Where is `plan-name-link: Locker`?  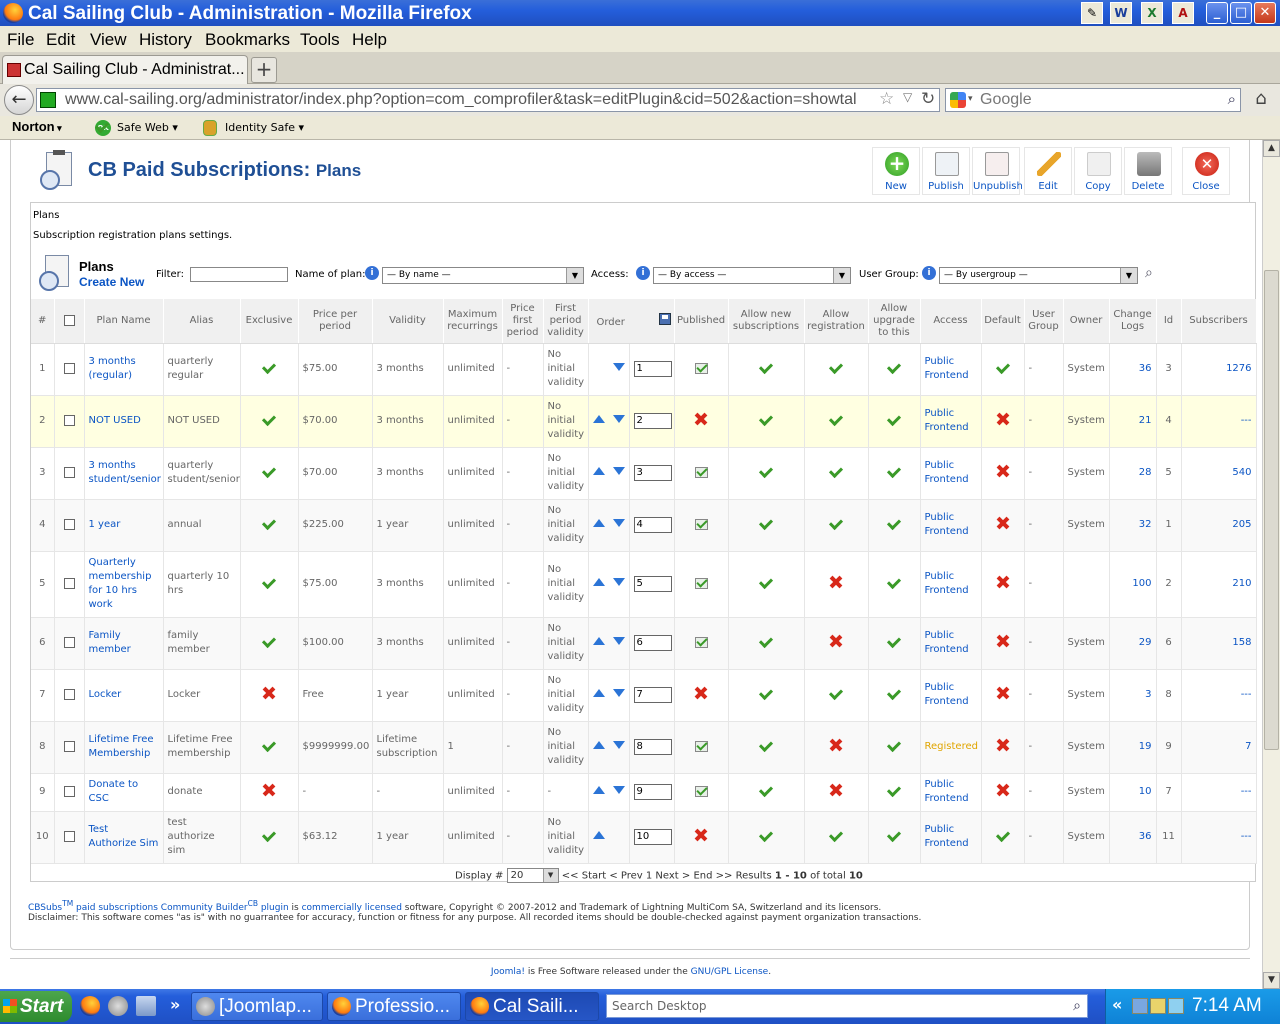
plan-name-link: Locker is located at coordinates (105, 694).